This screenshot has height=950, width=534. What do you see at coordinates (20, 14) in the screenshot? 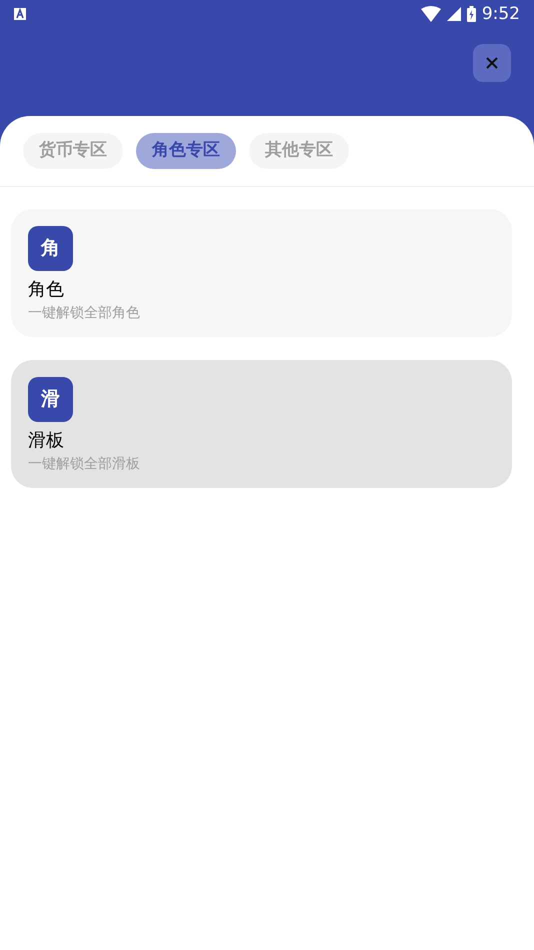
I see `notification-icon` at bounding box center [20, 14].